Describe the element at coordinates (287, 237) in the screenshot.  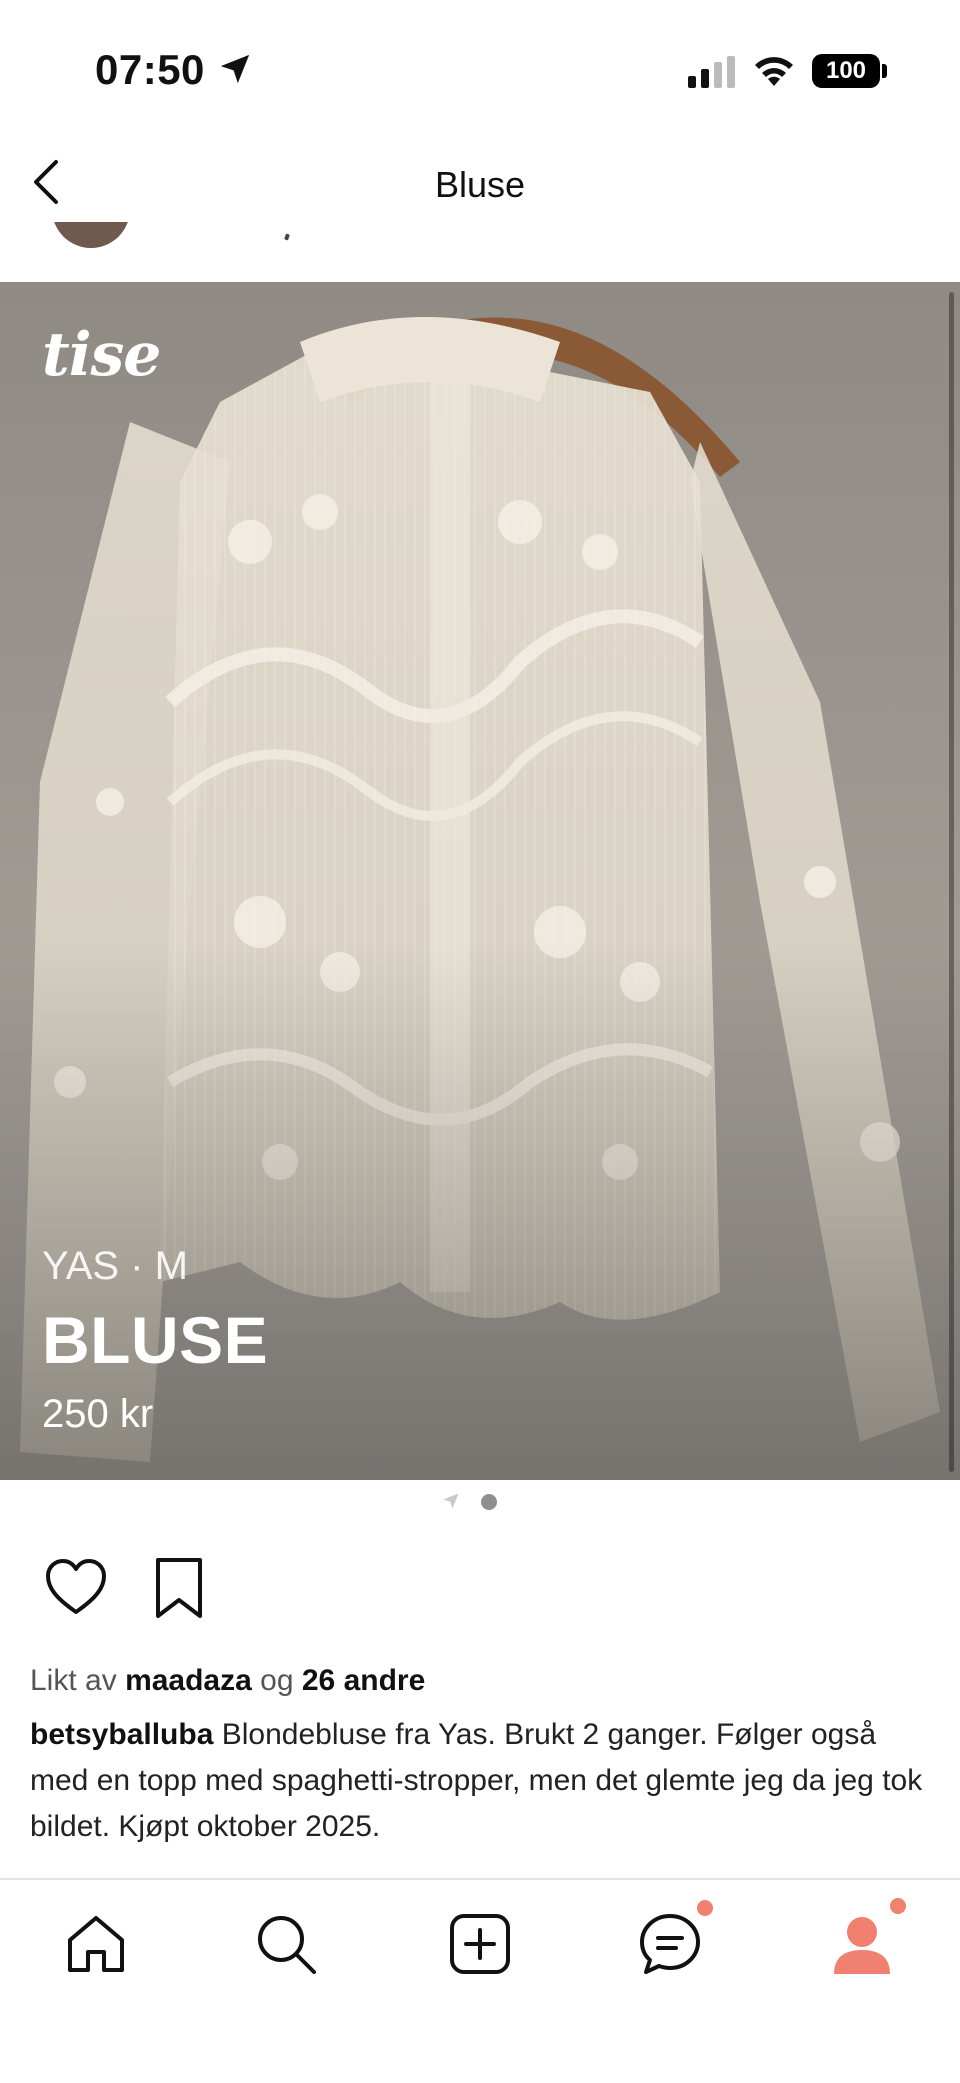
I see `username-peek` at that location.